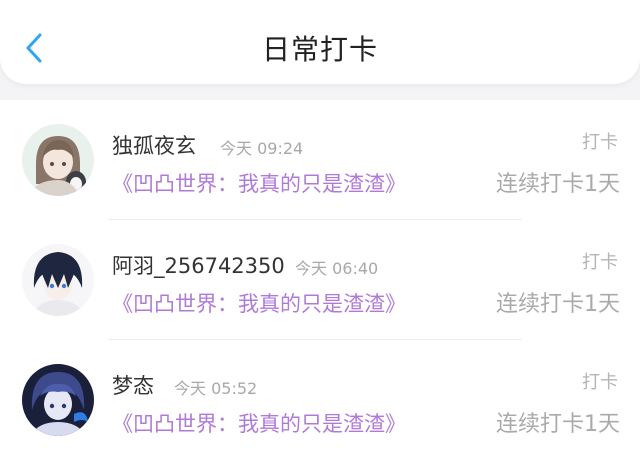 This screenshot has width=640, height=457. I want to click on user-name: 独孤夜玄, so click(154, 145).